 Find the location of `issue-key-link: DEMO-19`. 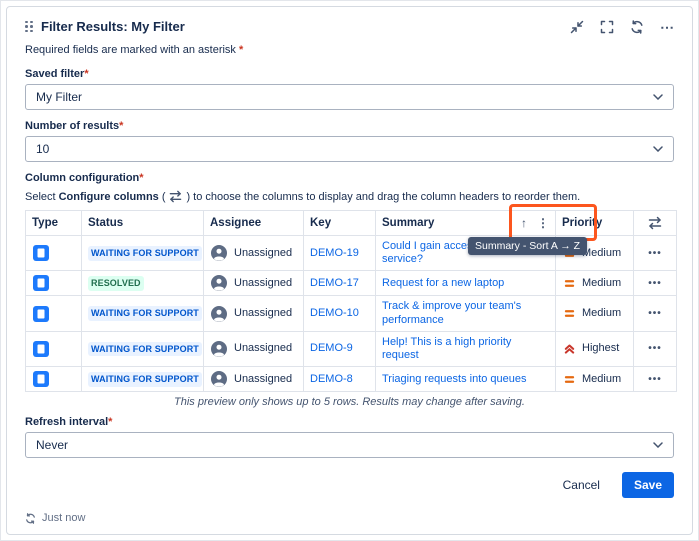

issue-key-link: DEMO-19 is located at coordinates (334, 253).